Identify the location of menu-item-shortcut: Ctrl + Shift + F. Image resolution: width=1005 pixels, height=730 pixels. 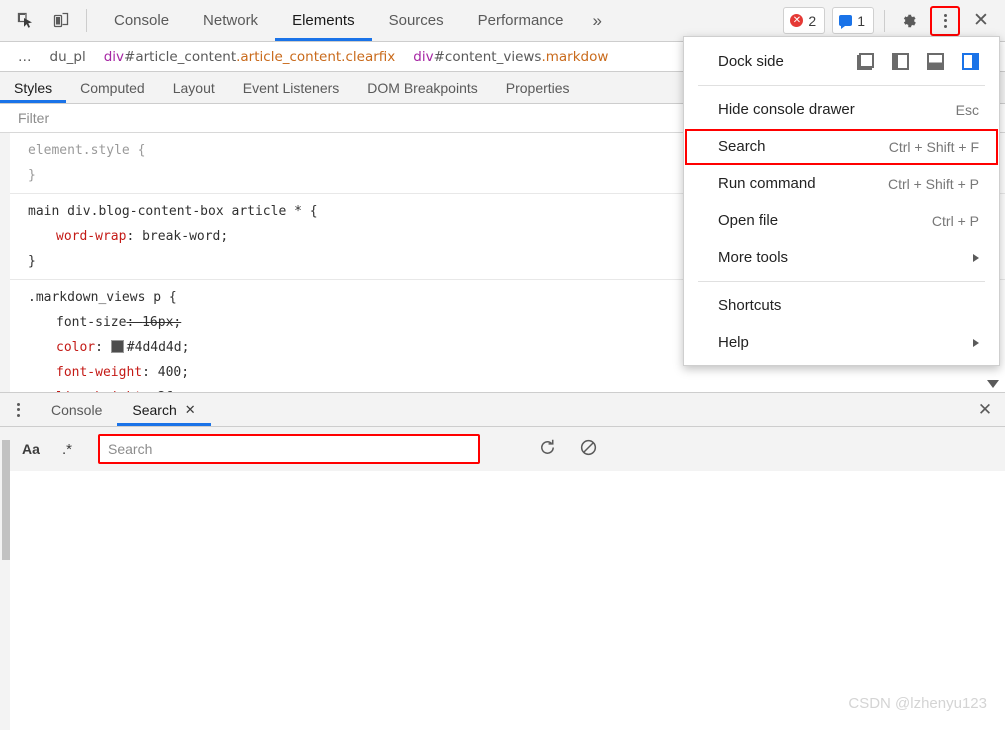
(933, 146).